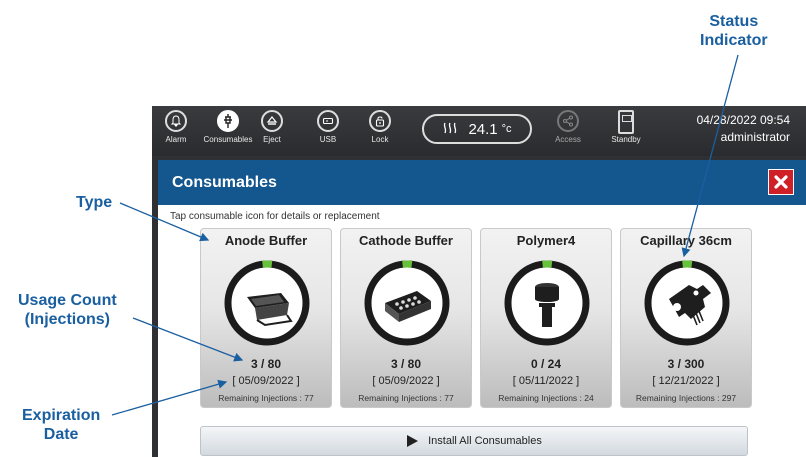 The width and height of the screenshot is (806, 457). I want to click on arrow-usage-count, so click(188, 339).